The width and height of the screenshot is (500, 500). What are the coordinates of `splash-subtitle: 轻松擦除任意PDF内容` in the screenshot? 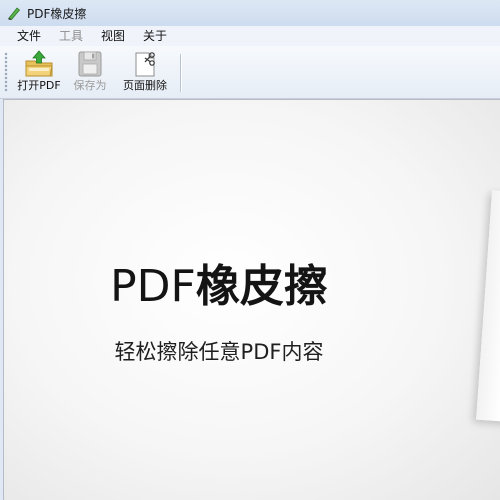 It's located at (219, 352).